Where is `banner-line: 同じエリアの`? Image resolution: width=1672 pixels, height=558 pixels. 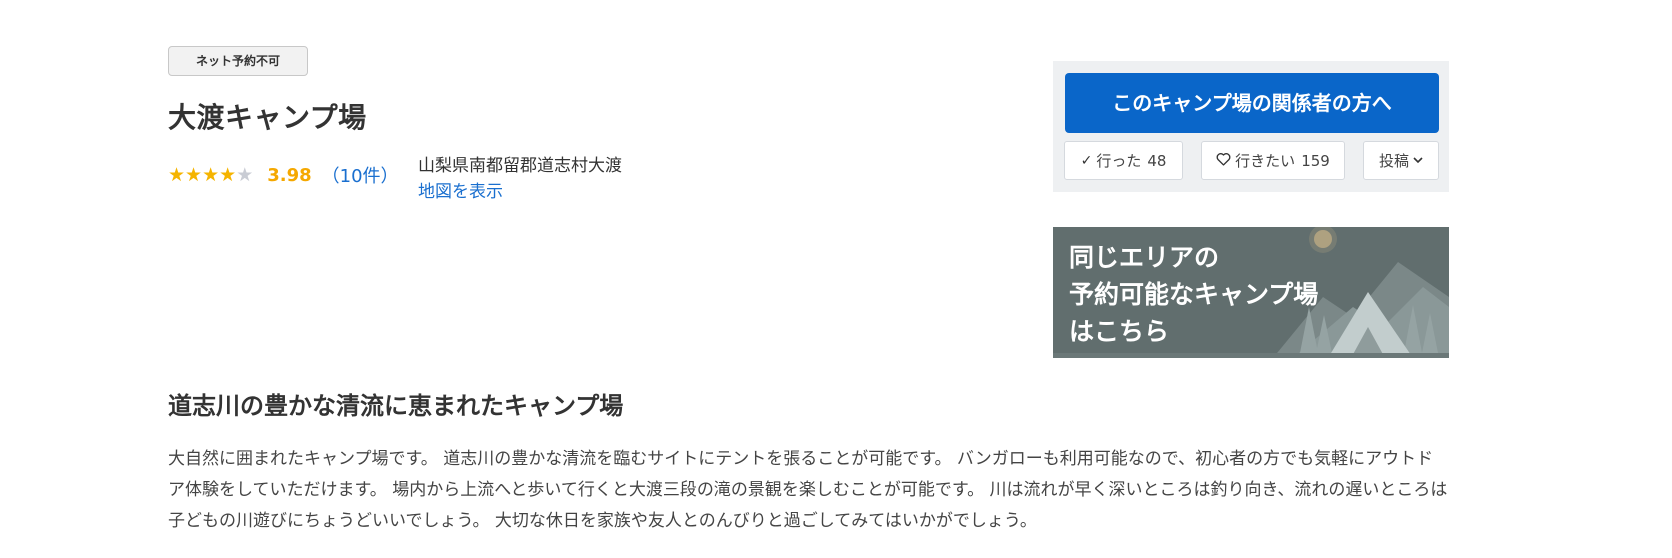
banner-line: 同じエリアの is located at coordinates (1144, 257).